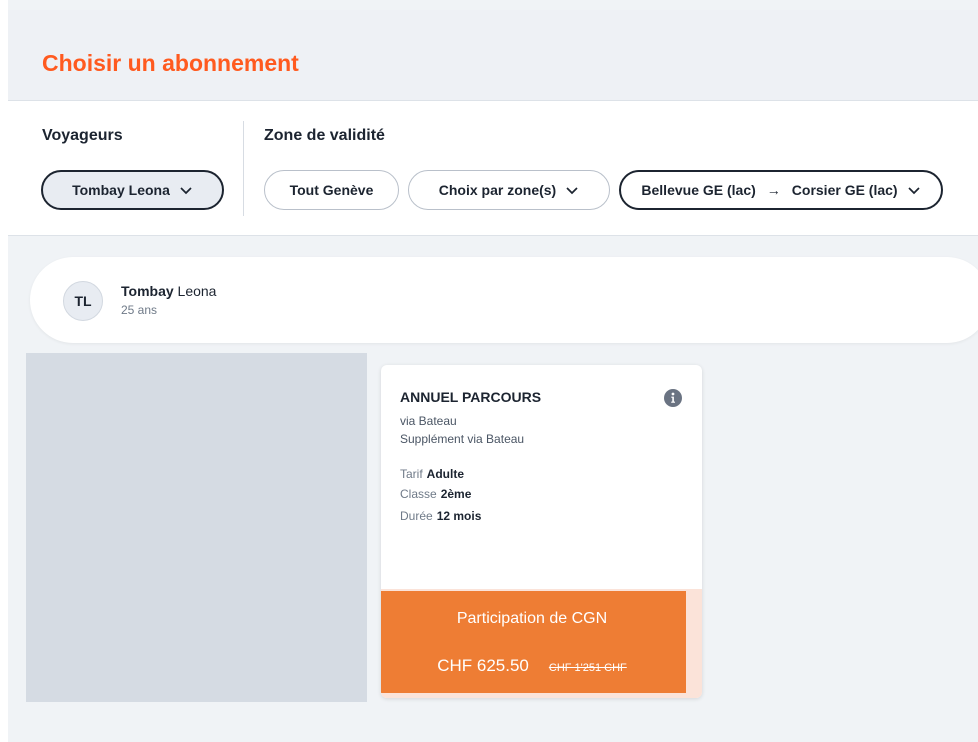  Describe the element at coordinates (698, 190) in the screenshot. I see `route-from: Bellevue GE (lac)` at that location.